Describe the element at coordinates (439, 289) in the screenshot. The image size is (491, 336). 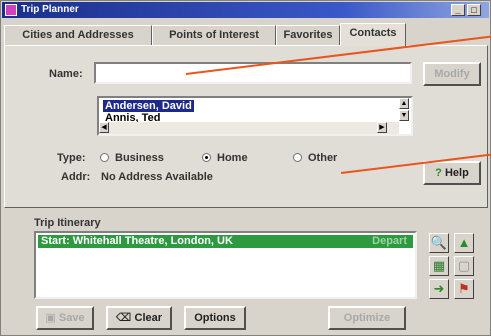
I see `arrow-right-icon: ➜` at that location.